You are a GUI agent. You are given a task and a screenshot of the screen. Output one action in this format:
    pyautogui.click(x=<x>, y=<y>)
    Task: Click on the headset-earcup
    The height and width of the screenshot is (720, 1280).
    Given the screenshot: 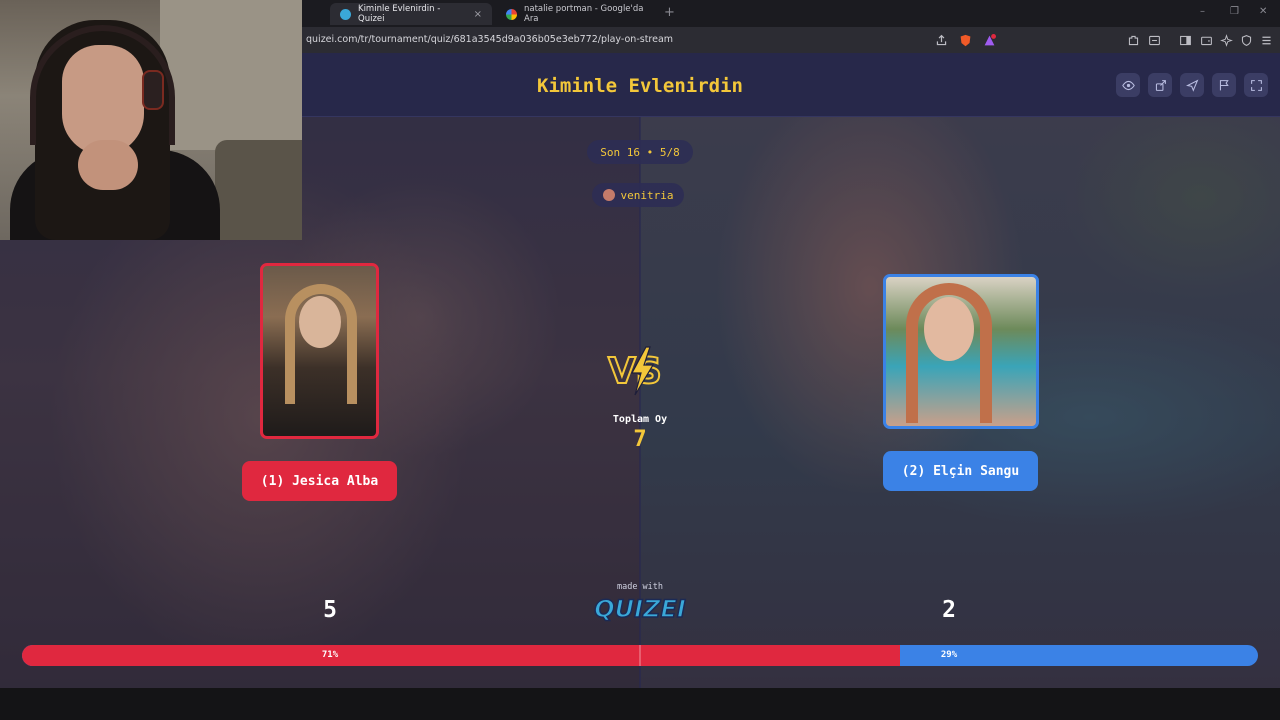 What is the action you would take?
    pyautogui.click(x=153, y=90)
    